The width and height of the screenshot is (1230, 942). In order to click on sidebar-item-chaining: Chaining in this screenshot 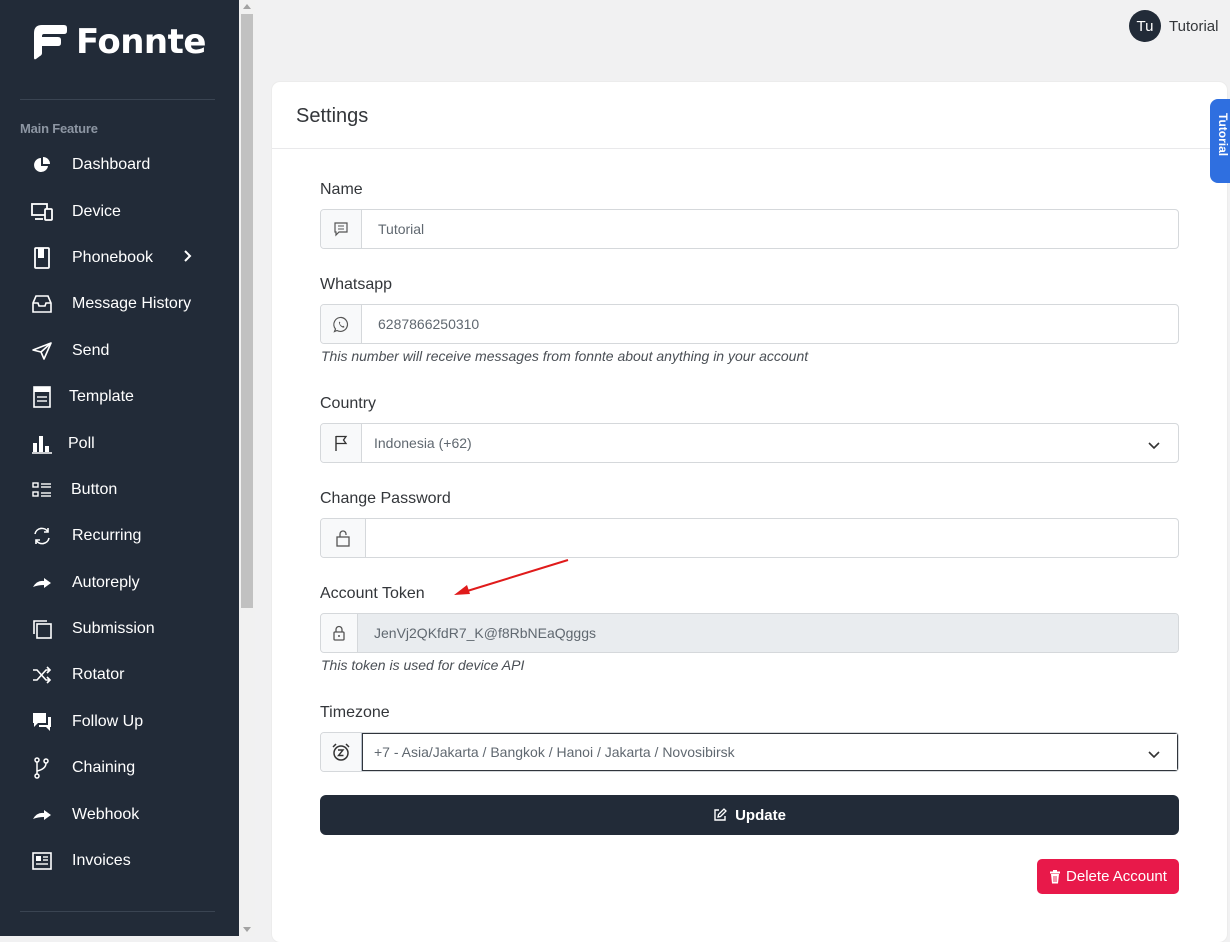, I will do `click(119, 768)`.